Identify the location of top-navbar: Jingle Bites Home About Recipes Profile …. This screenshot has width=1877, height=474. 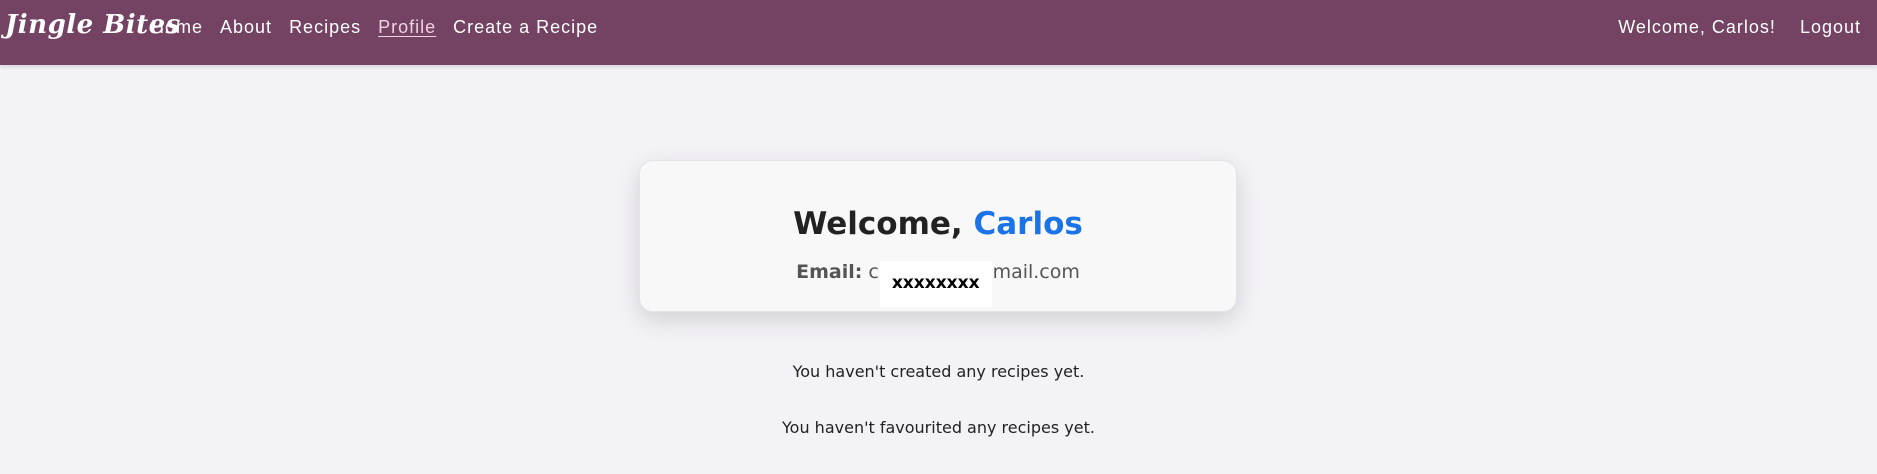
(938, 32).